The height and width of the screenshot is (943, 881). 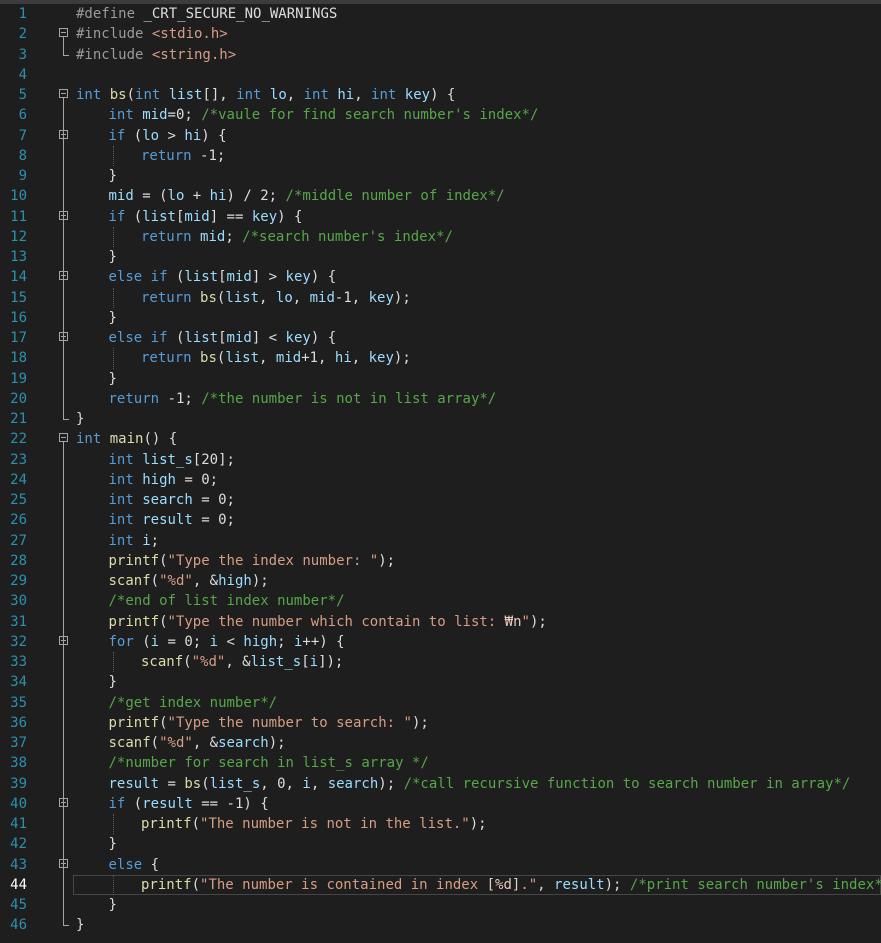 I want to click on code-text: #include <string.h>, so click(x=156, y=55).